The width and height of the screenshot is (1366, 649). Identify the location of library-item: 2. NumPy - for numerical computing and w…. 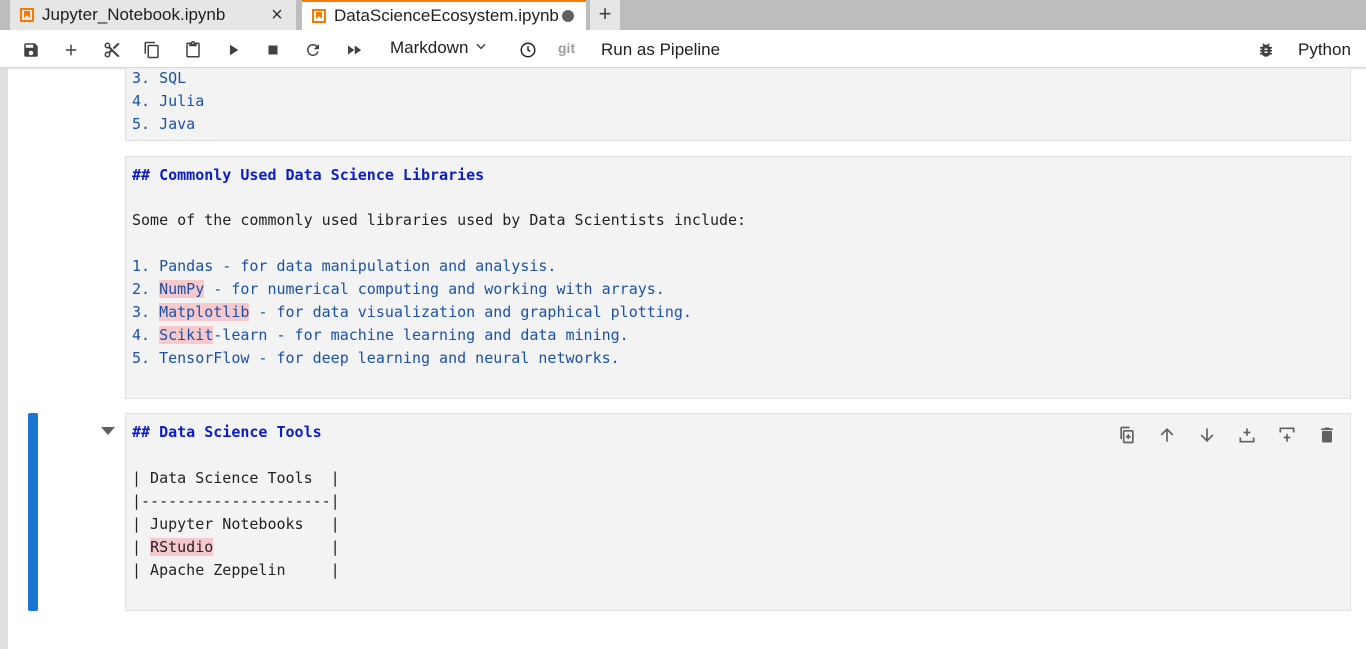
(398, 289).